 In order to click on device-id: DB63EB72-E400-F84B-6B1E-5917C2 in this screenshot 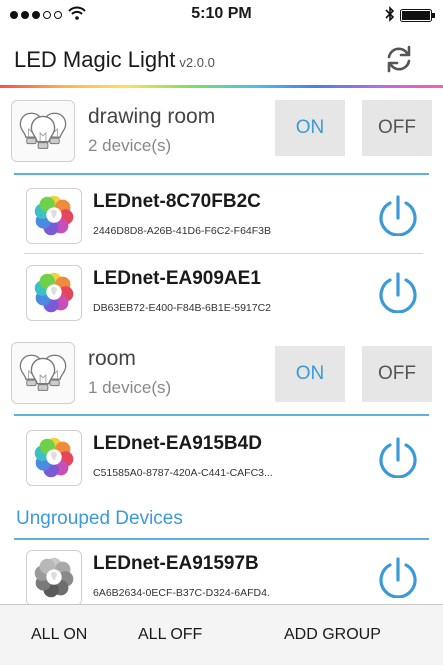, I will do `click(182, 308)`.